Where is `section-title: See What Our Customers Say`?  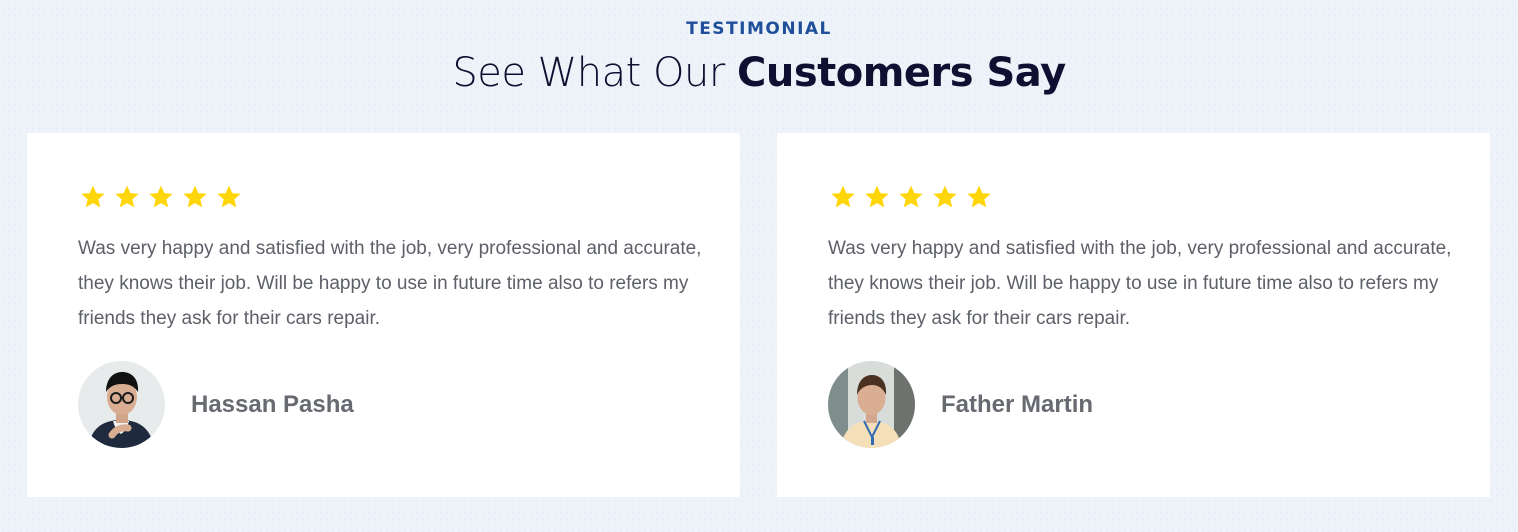 section-title: See What Our Customers Say is located at coordinates (759, 73).